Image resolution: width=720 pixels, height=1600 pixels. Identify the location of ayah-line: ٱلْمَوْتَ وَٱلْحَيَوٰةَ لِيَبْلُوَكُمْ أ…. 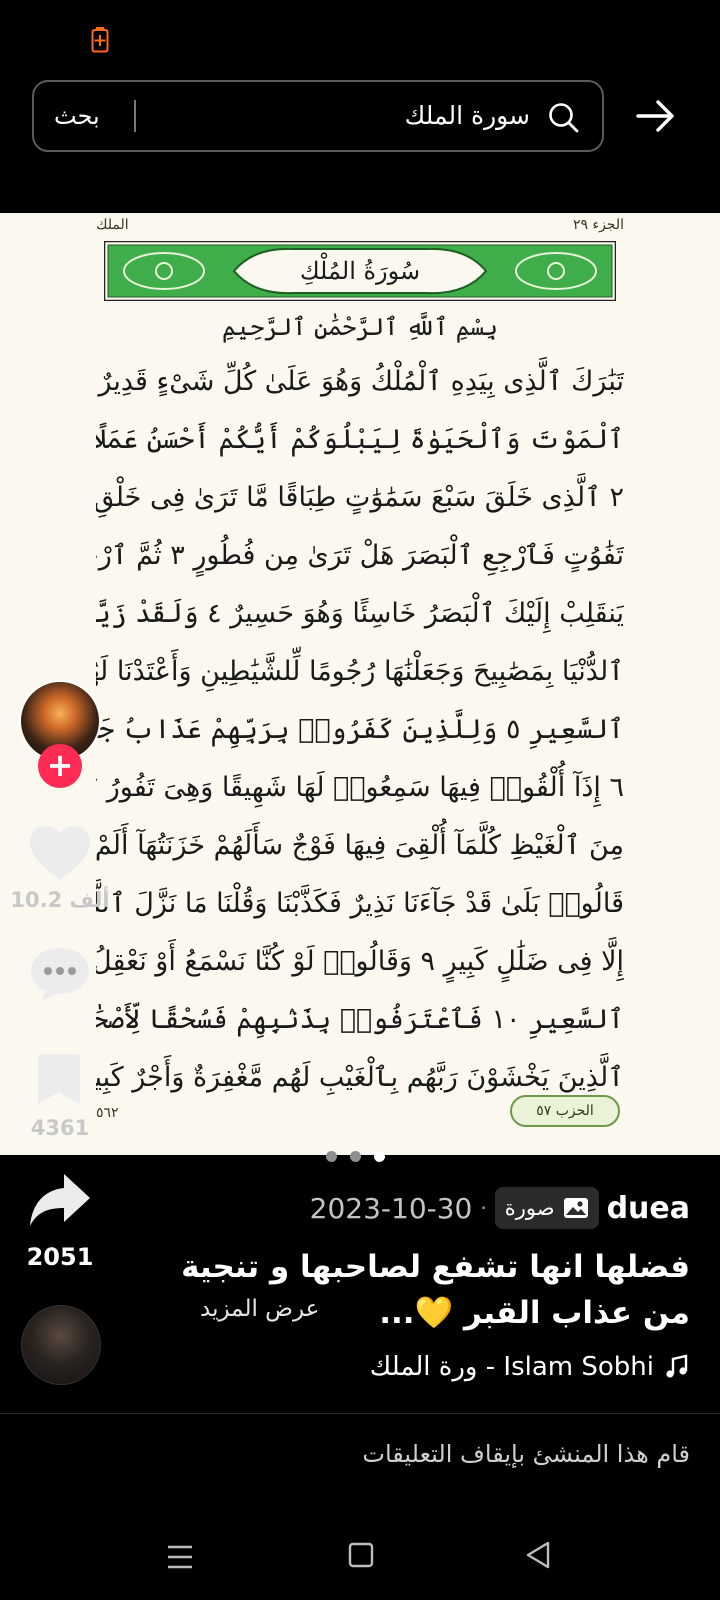
(360, 439).